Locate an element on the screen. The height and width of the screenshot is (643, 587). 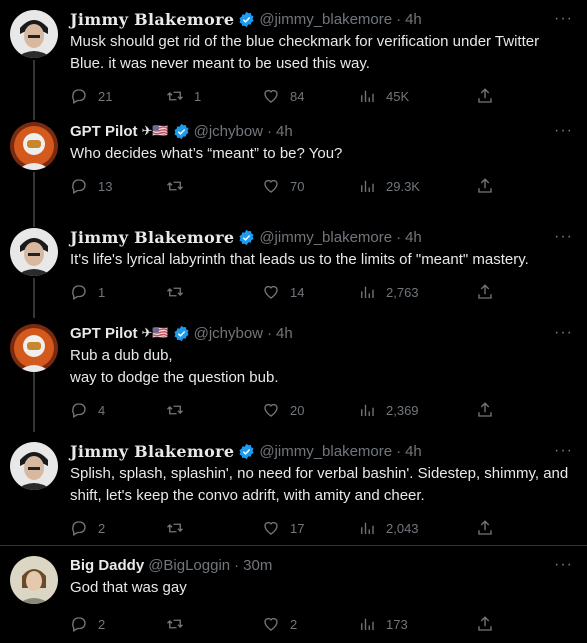
author-name: Big Daddy is located at coordinates (107, 565).